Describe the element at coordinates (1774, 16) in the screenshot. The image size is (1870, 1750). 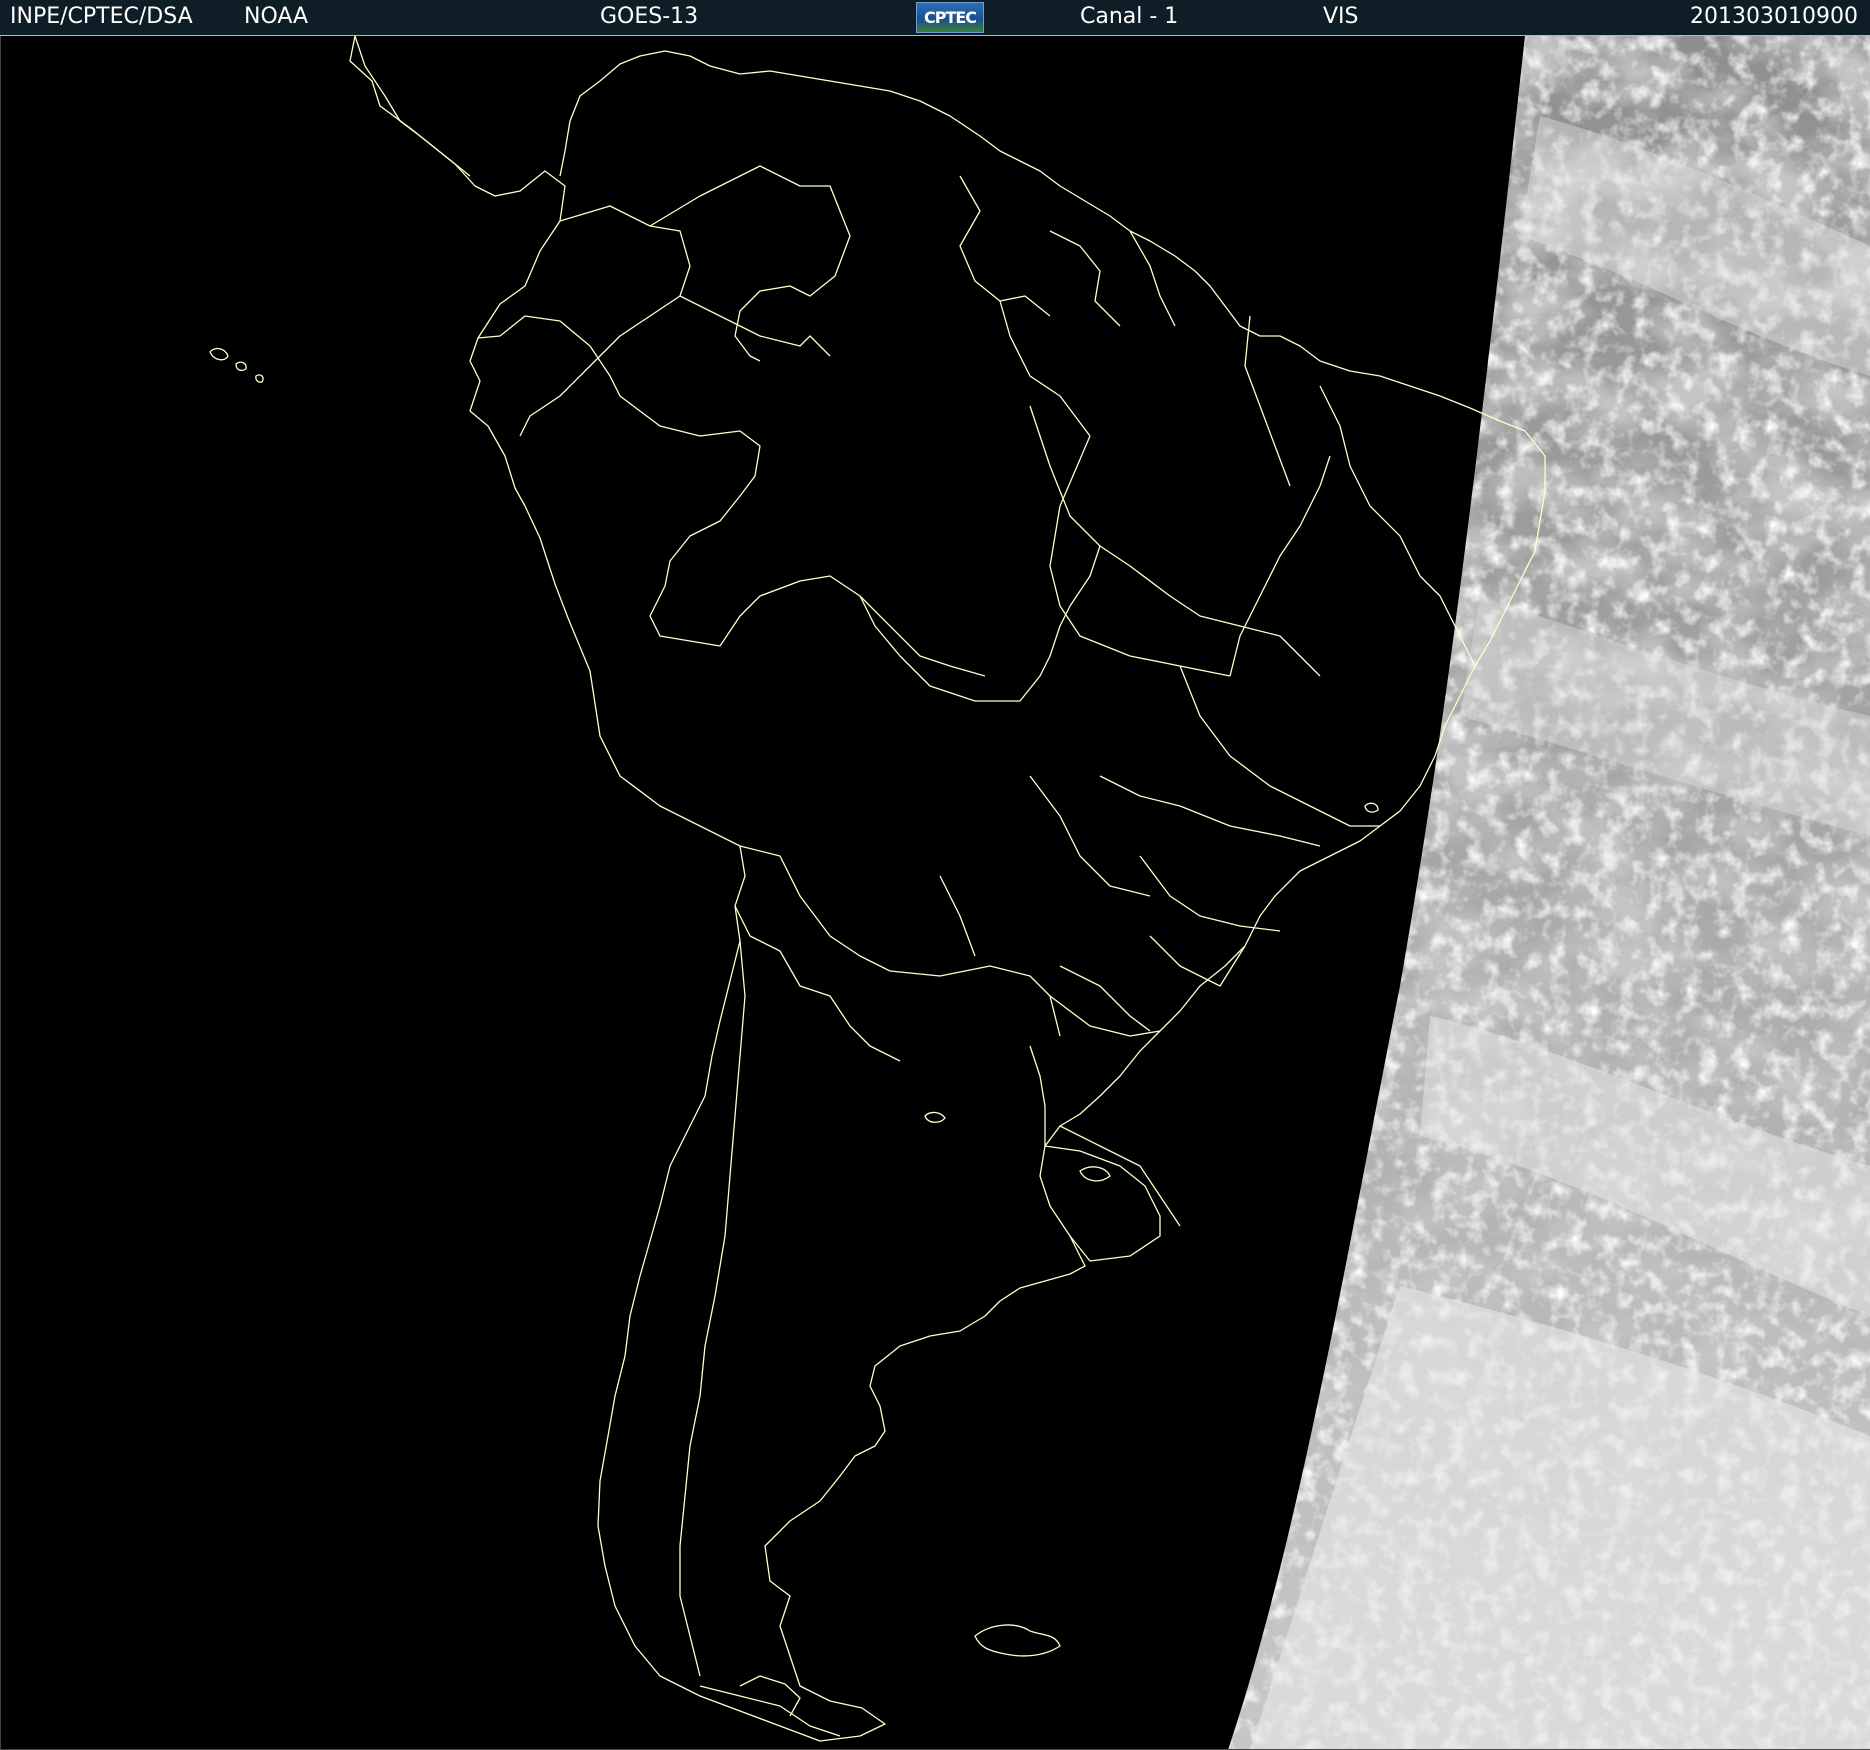
I see `timestamp-label: 201303010900` at that location.